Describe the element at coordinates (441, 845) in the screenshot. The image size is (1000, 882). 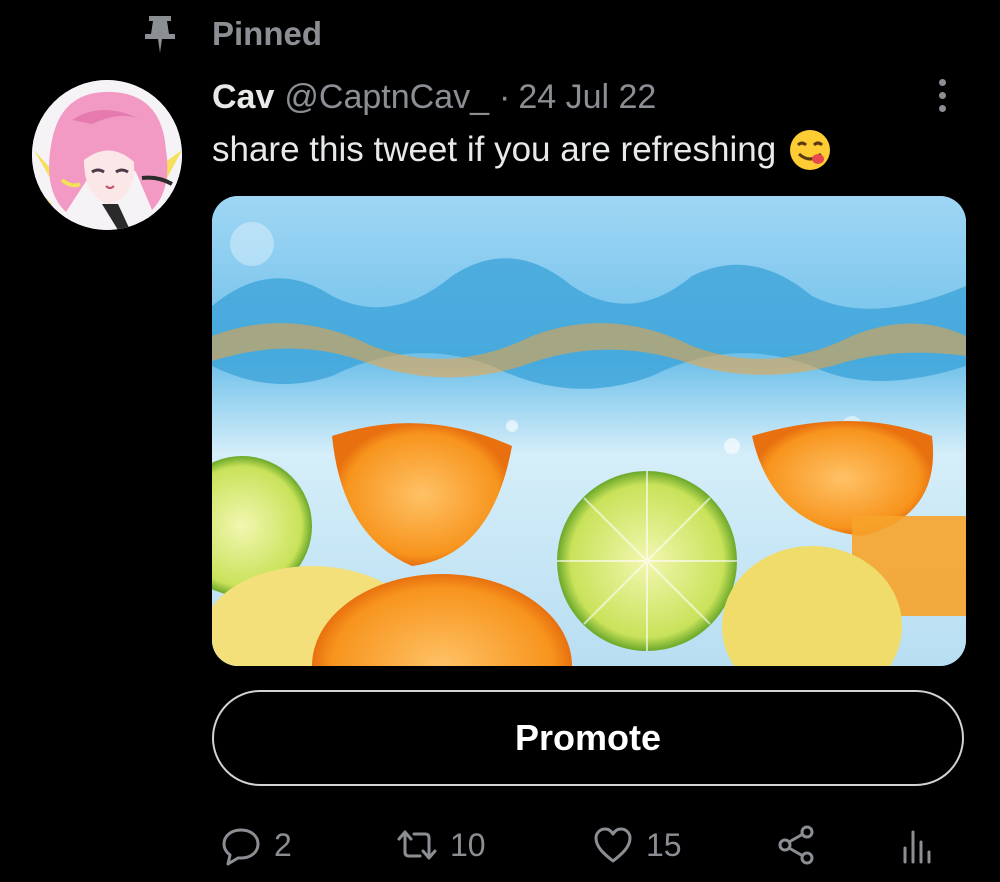
I see `retweet-button: 10` at that location.